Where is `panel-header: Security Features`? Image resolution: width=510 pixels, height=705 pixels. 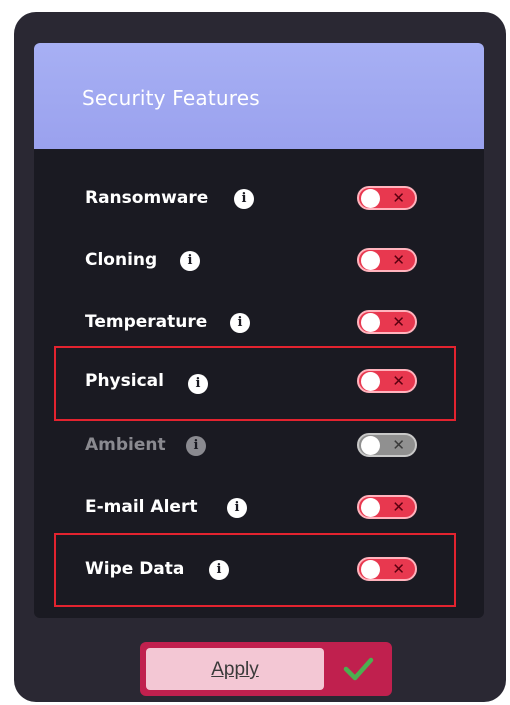 panel-header: Security Features is located at coordinates (259, 96).